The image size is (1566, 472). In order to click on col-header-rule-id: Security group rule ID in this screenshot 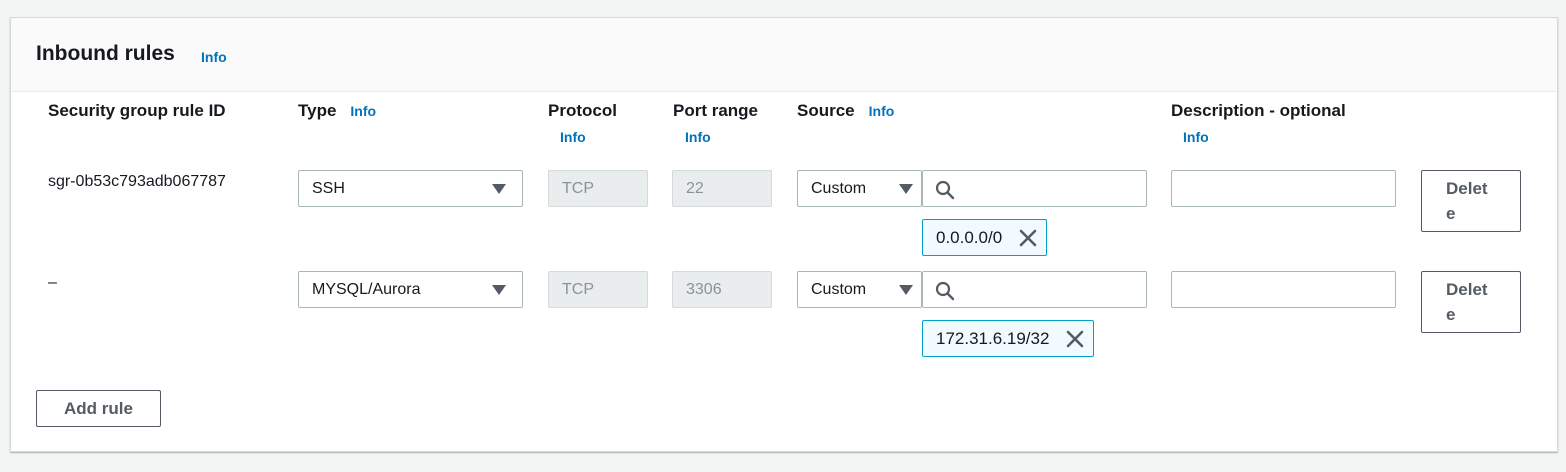, I will do `click(137, 111)`.